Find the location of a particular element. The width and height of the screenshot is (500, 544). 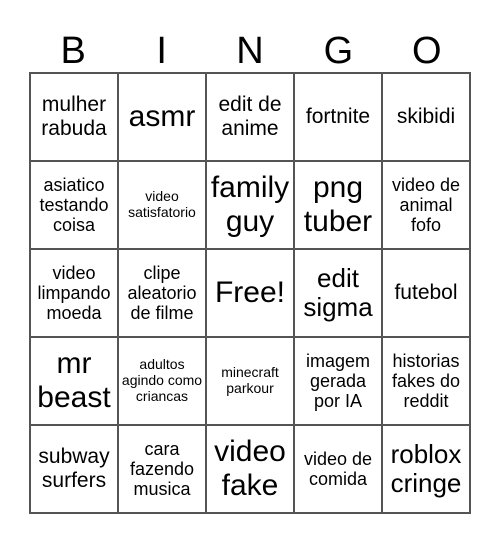

free-space-cell: Free! is located at coordinates (250, 293).